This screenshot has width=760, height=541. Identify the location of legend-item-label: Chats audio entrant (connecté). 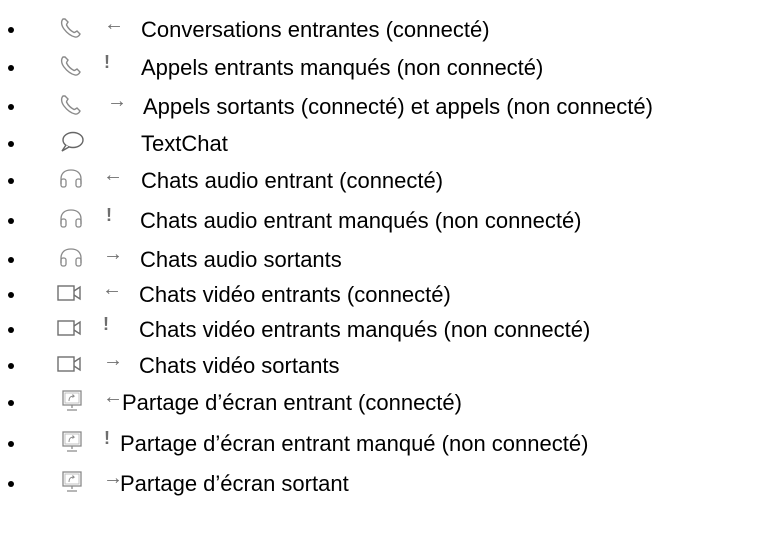
(292, 180).